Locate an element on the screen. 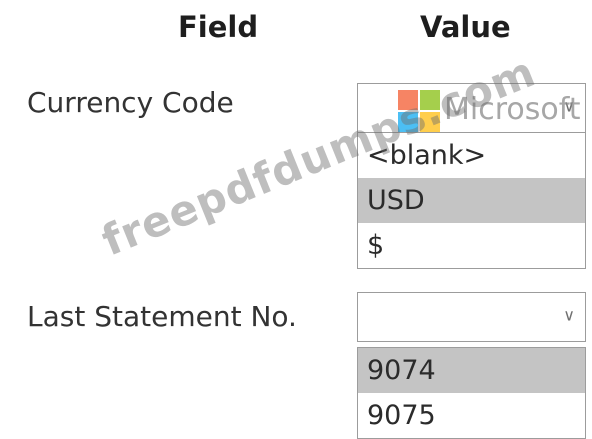 The image size is (592, 439). field-column-header: Field is located at coordinates (218, 27).